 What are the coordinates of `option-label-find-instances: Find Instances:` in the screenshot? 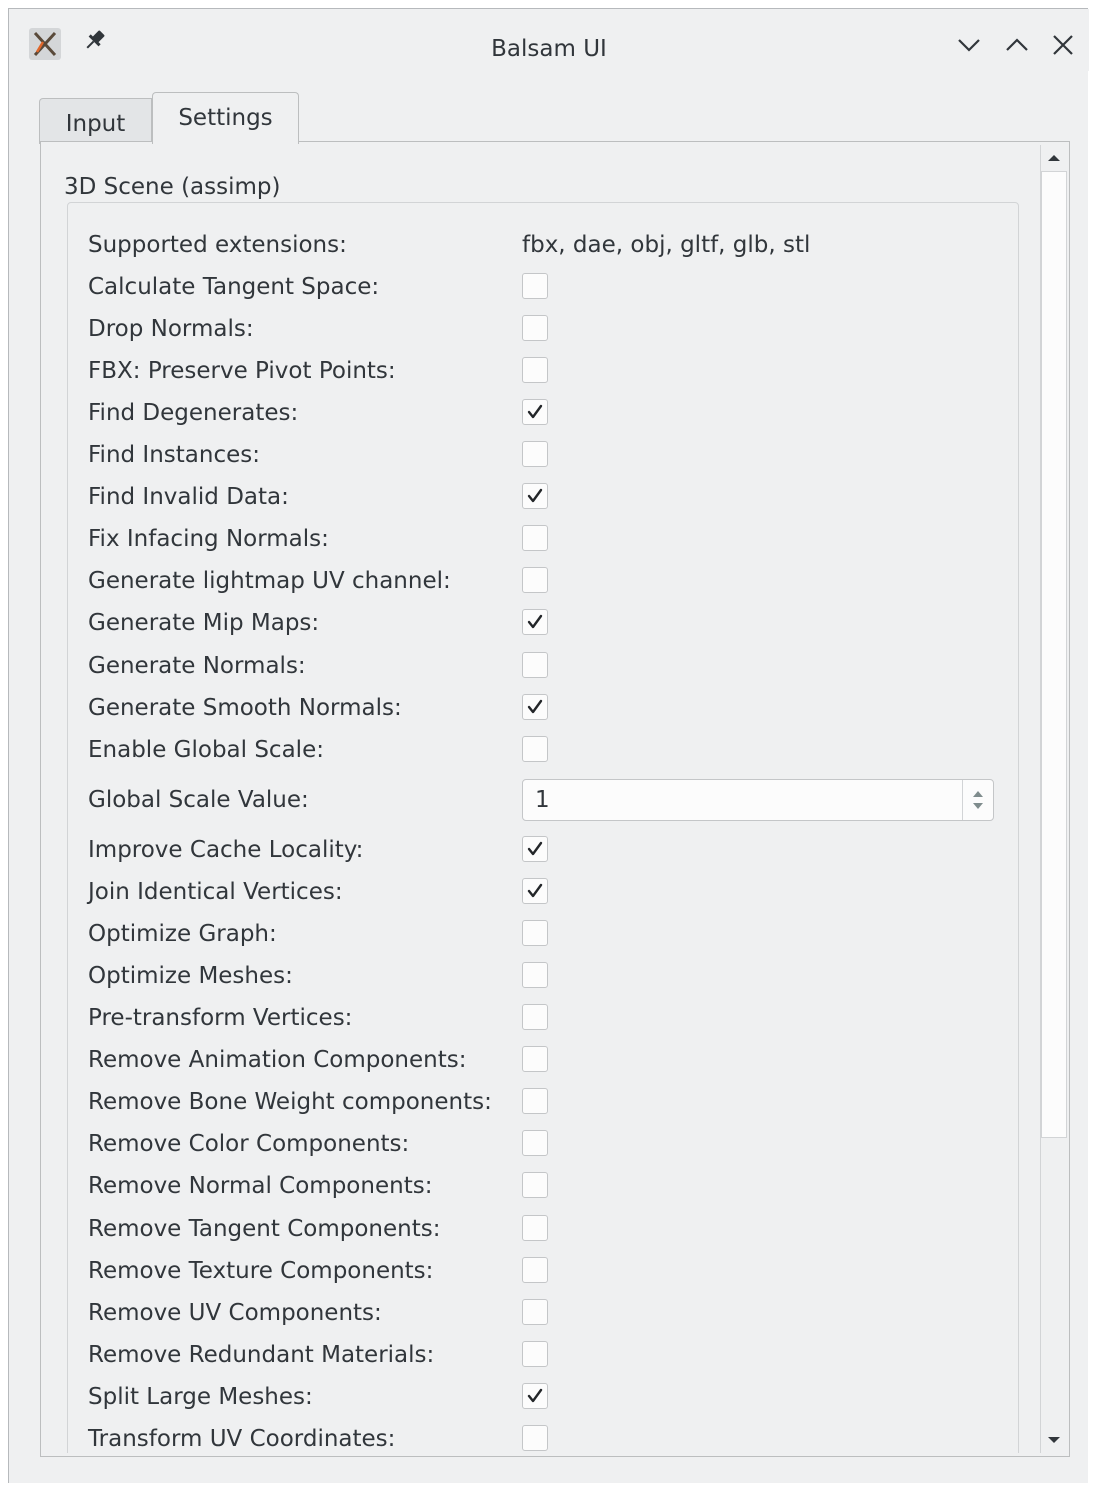 It's located at (174, 455).